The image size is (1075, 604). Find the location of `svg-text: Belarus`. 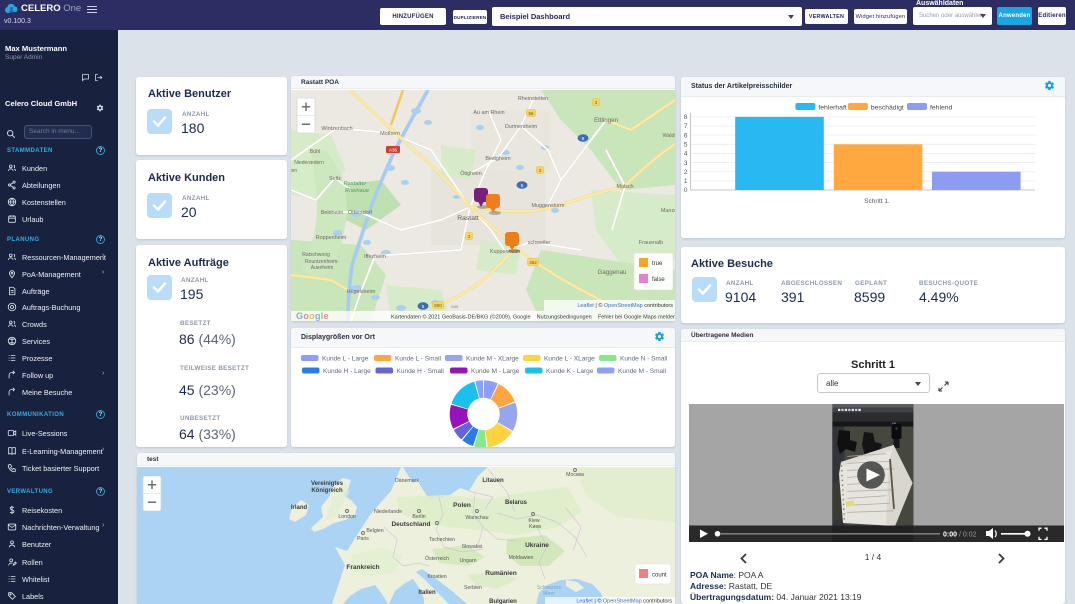

svg-text: Belarus is located at coordinates (516, 503).